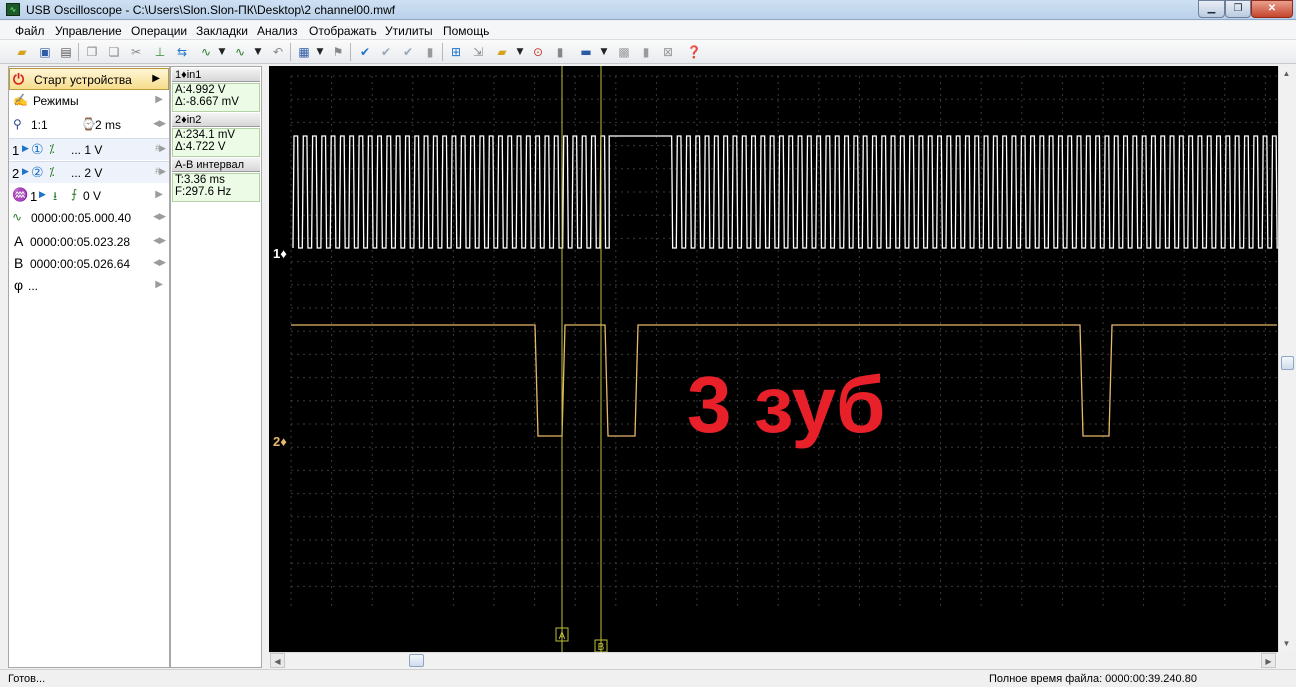 The height and width of the screenshot is (687, 1296). What do you see at coordinates (160, 52) in the screenshot?
I see `trigger-icon: ⊥` at bounding box center [160, 52].